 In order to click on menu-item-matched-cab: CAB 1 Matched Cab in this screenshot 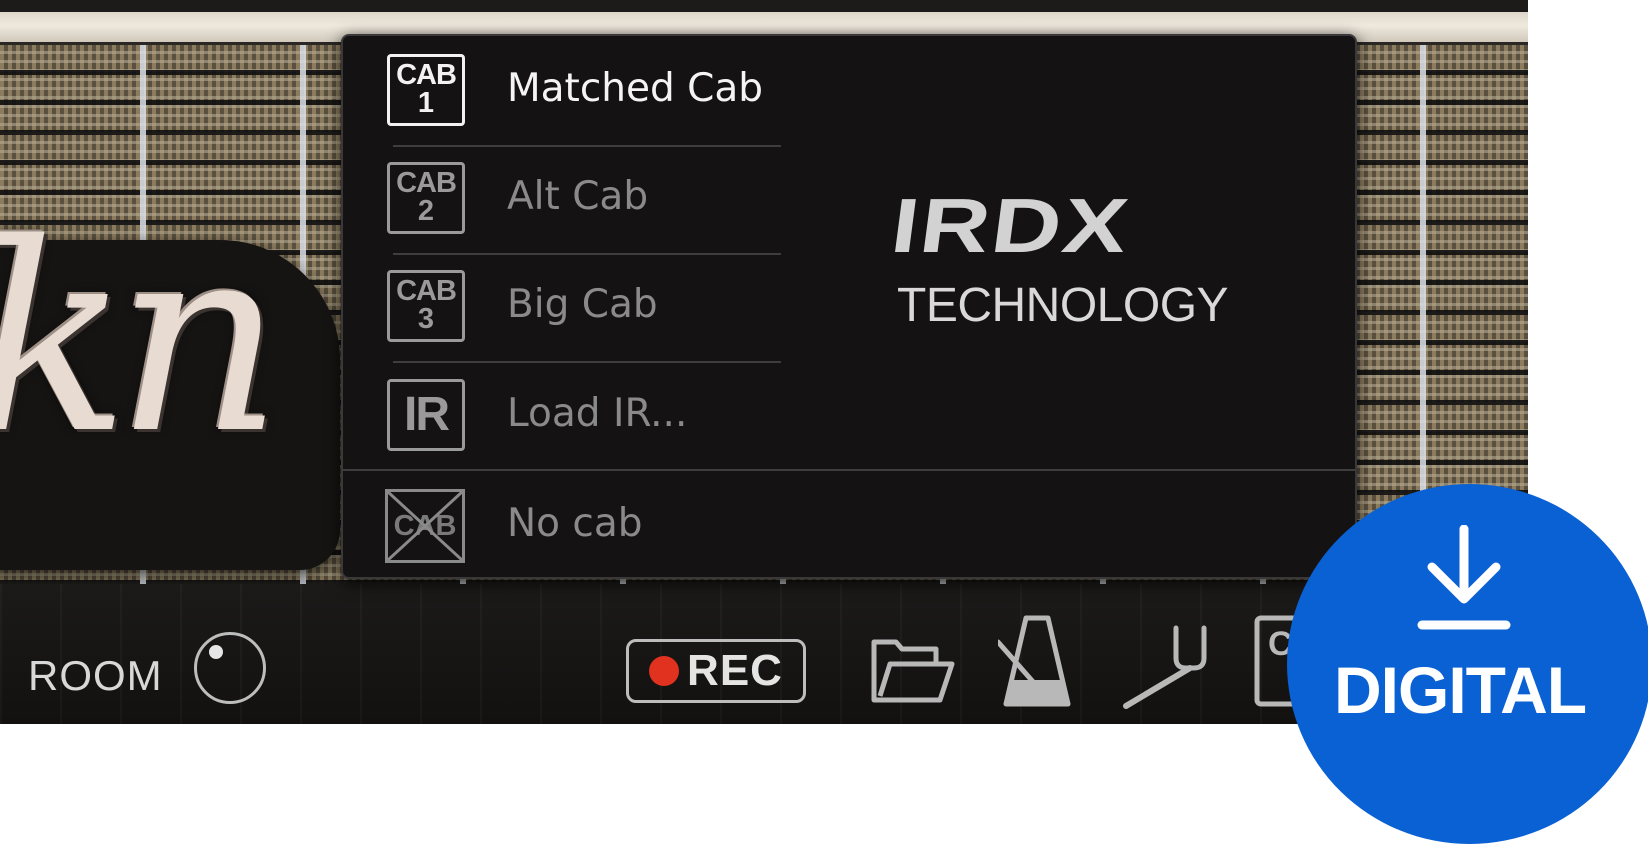, I will do `click(563, 90)`.